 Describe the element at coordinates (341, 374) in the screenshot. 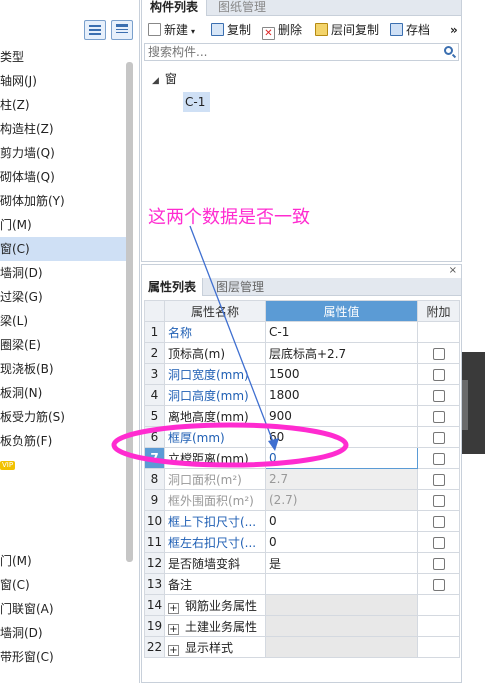

I see `property-value: 1500` at that location.